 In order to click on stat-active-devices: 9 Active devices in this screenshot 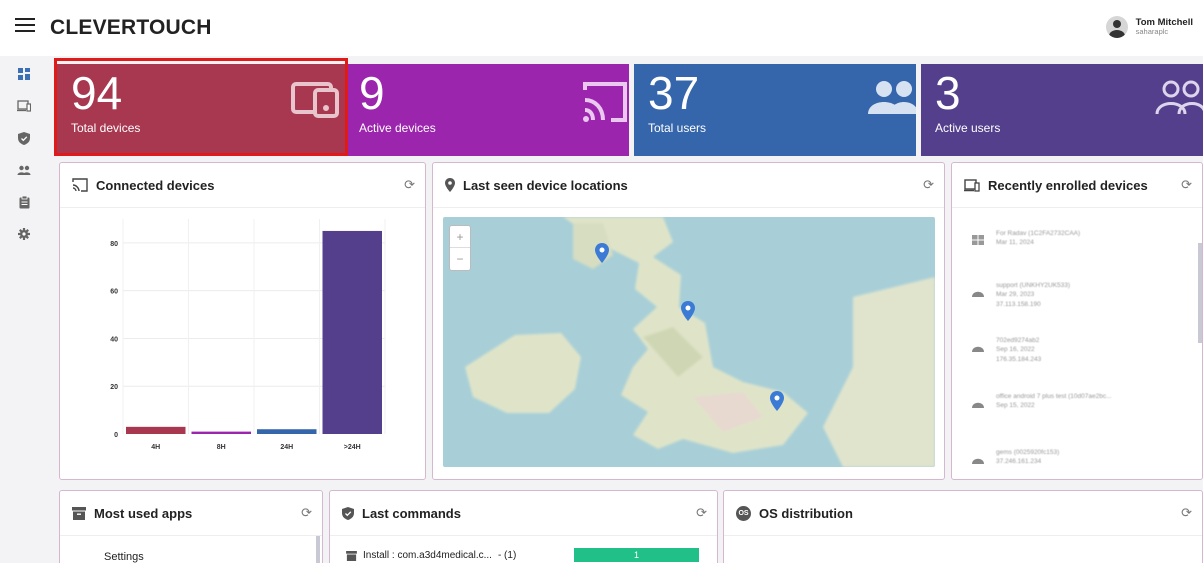, I will do `click(487, 110)`.